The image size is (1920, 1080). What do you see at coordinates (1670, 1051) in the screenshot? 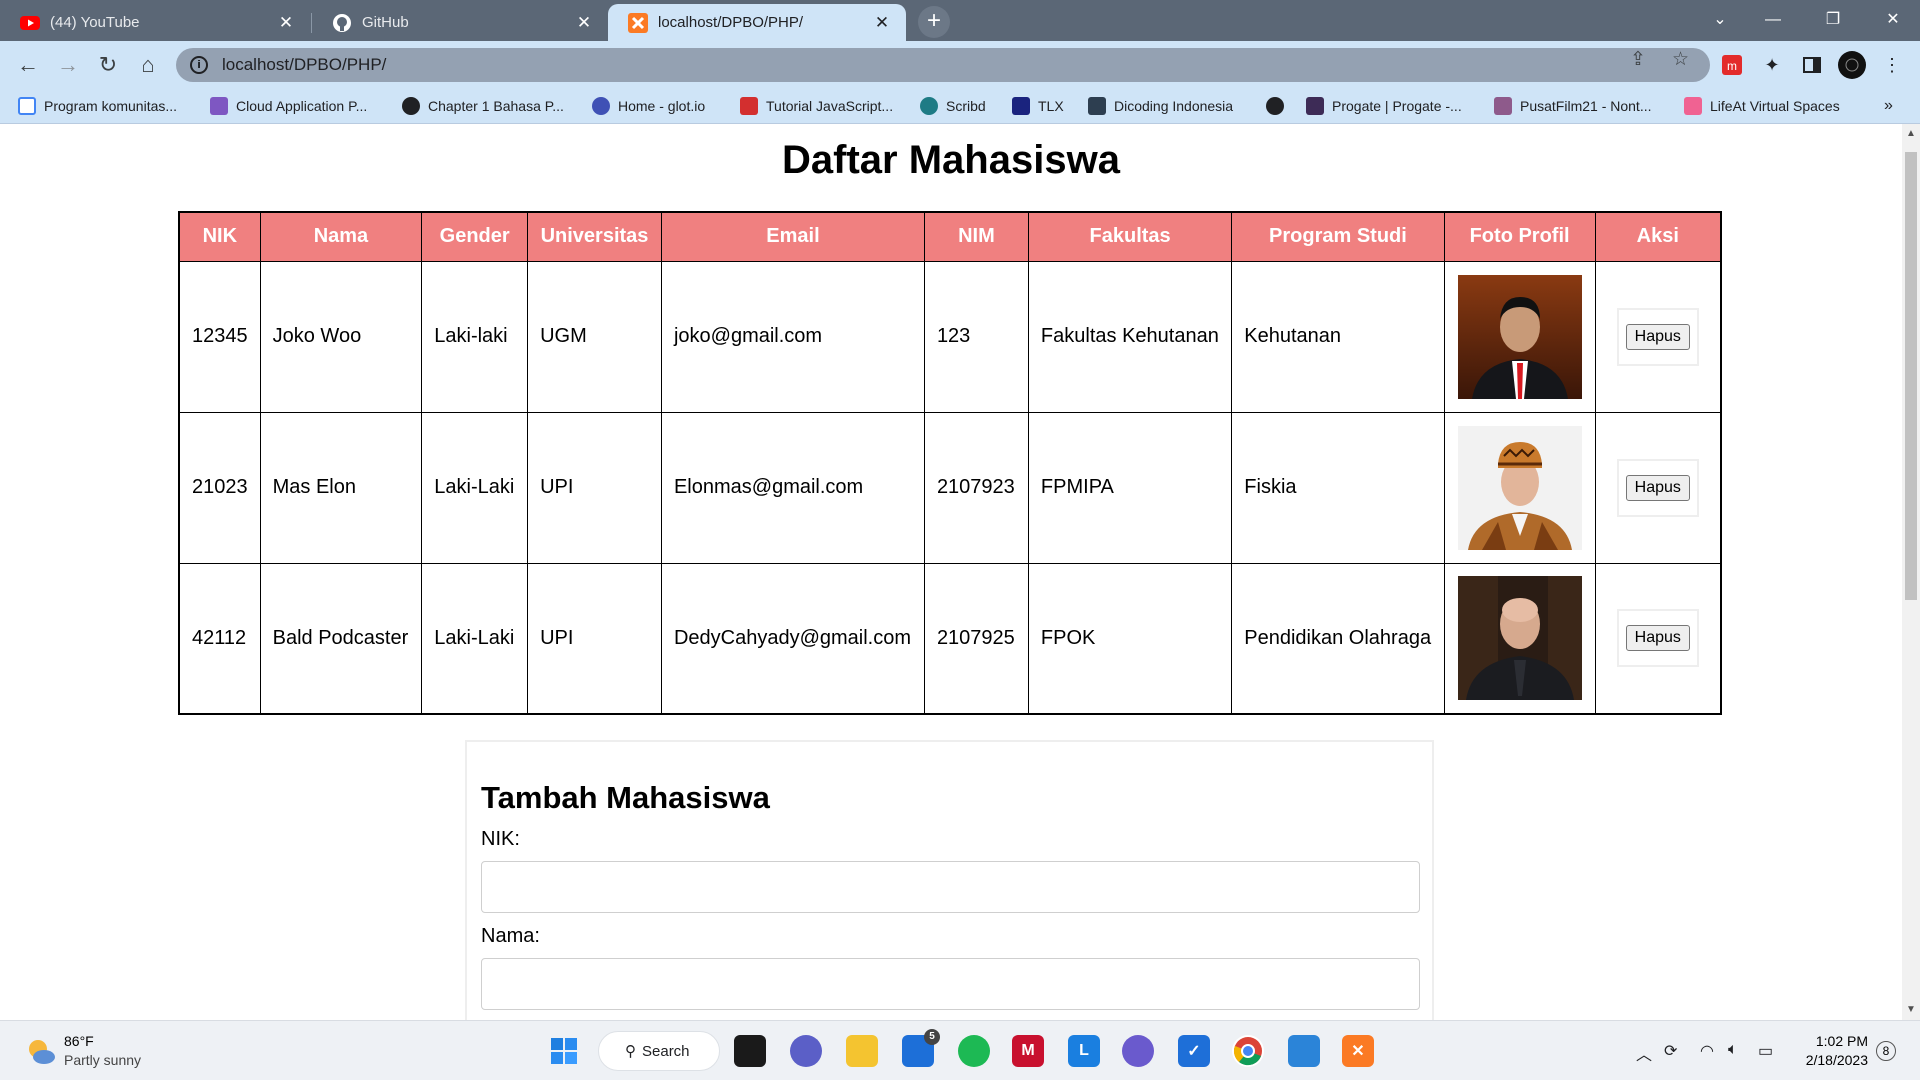
I see `sync-icon: ⟳` at bounding box center [1670, 1051].